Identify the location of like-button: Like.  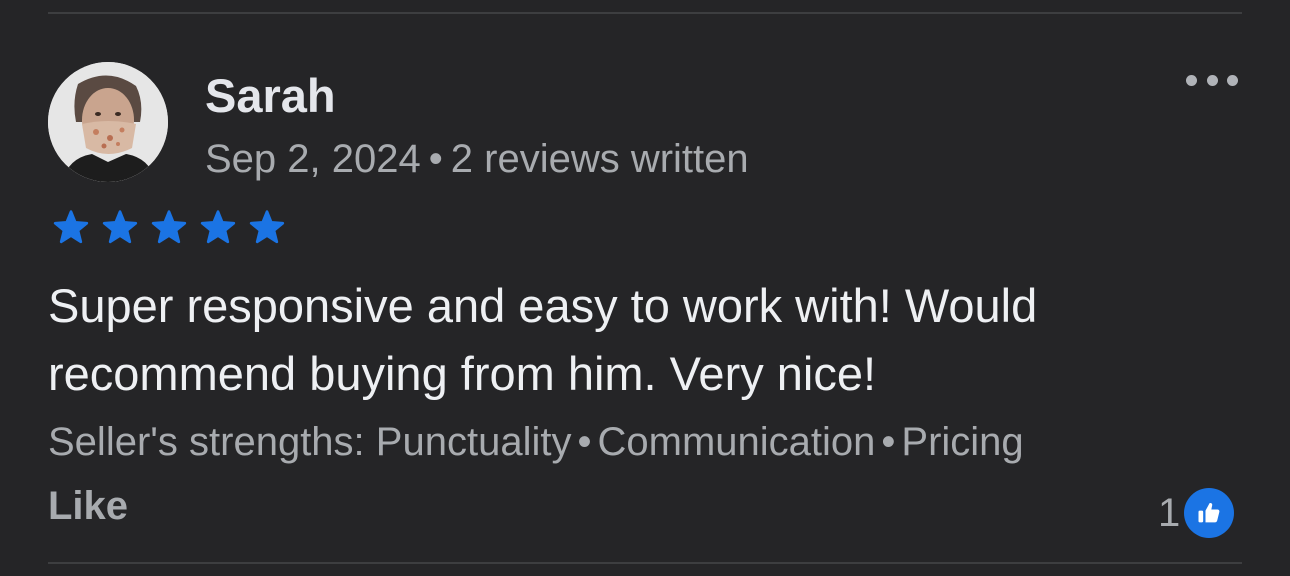
(88, 506).